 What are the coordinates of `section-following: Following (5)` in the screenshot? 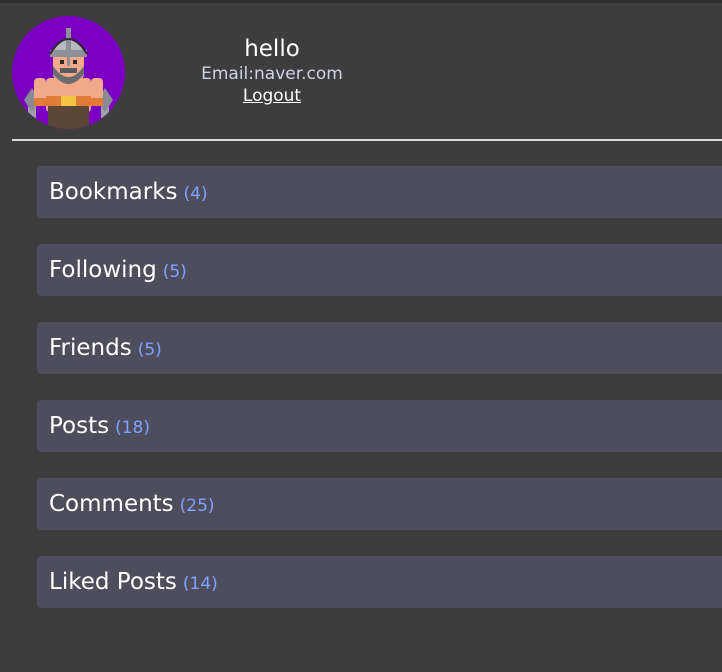 It's located at (379, 270).